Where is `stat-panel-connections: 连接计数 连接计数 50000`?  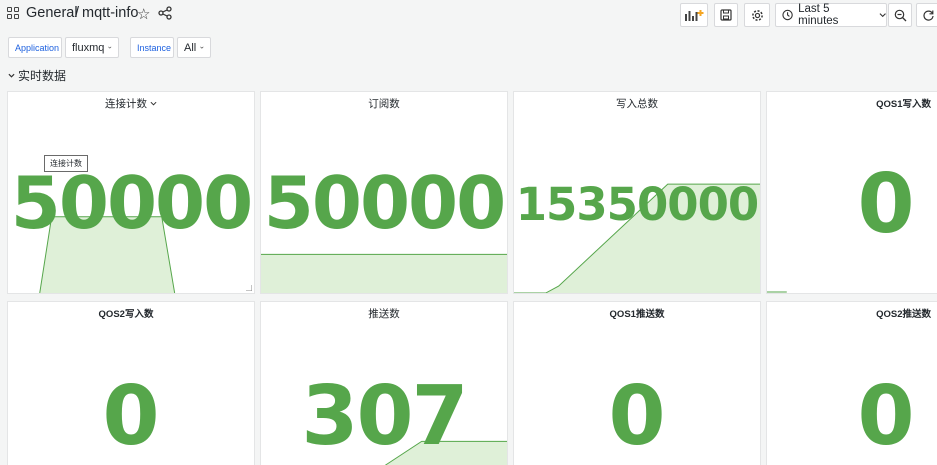
stat-panel-connections: 连接计数 连接计数 50000 is located at coordinates (131, 192).